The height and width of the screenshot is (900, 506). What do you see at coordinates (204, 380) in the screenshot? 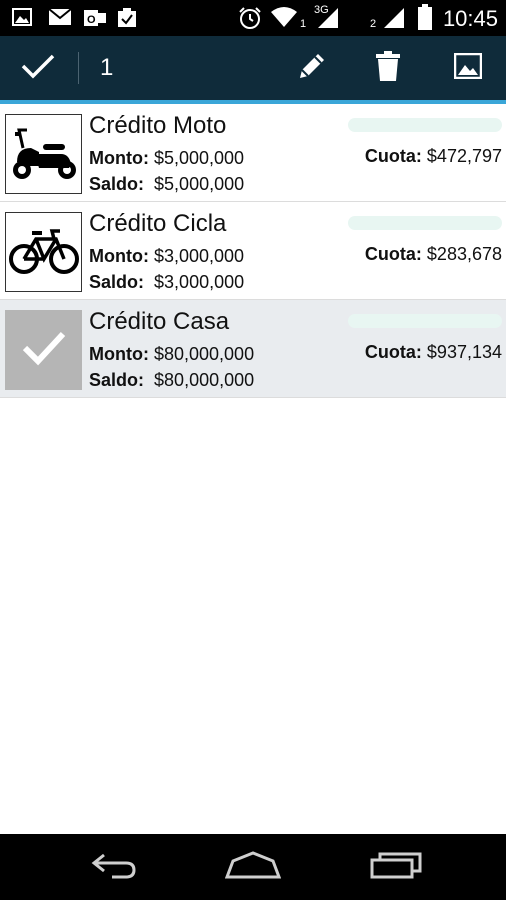
I see `saldo-value: $80,000,000` at bounding box center [204, 380].